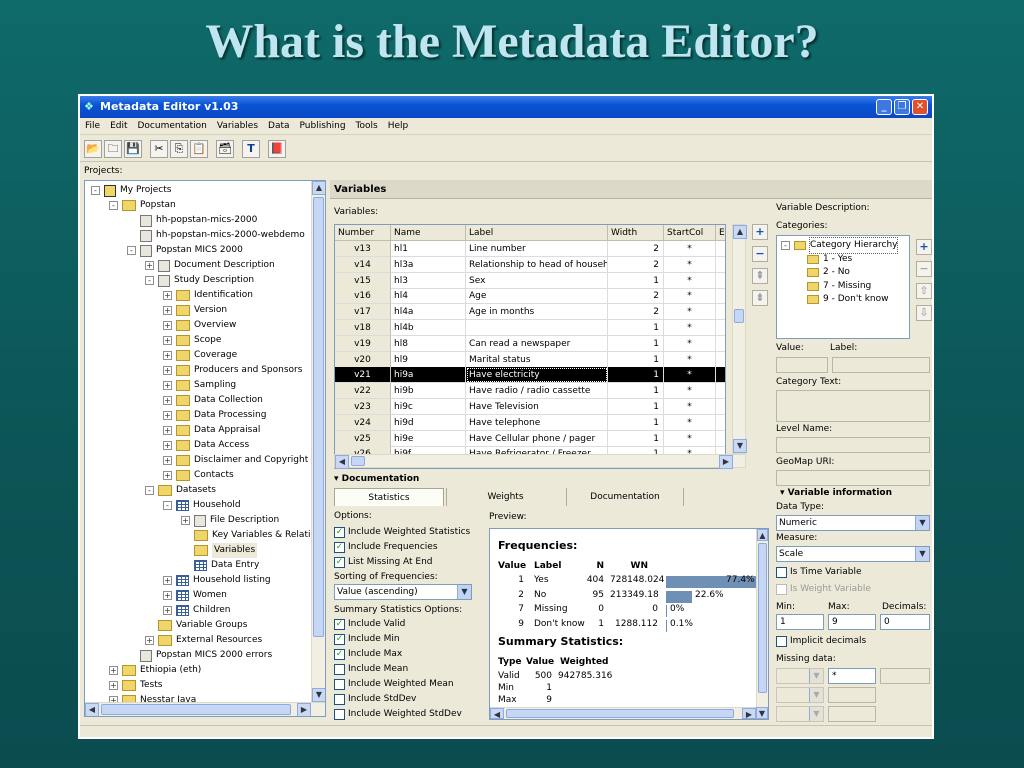  I want to click on preview-scroll-down-icon: ▼, so click(762, 713).